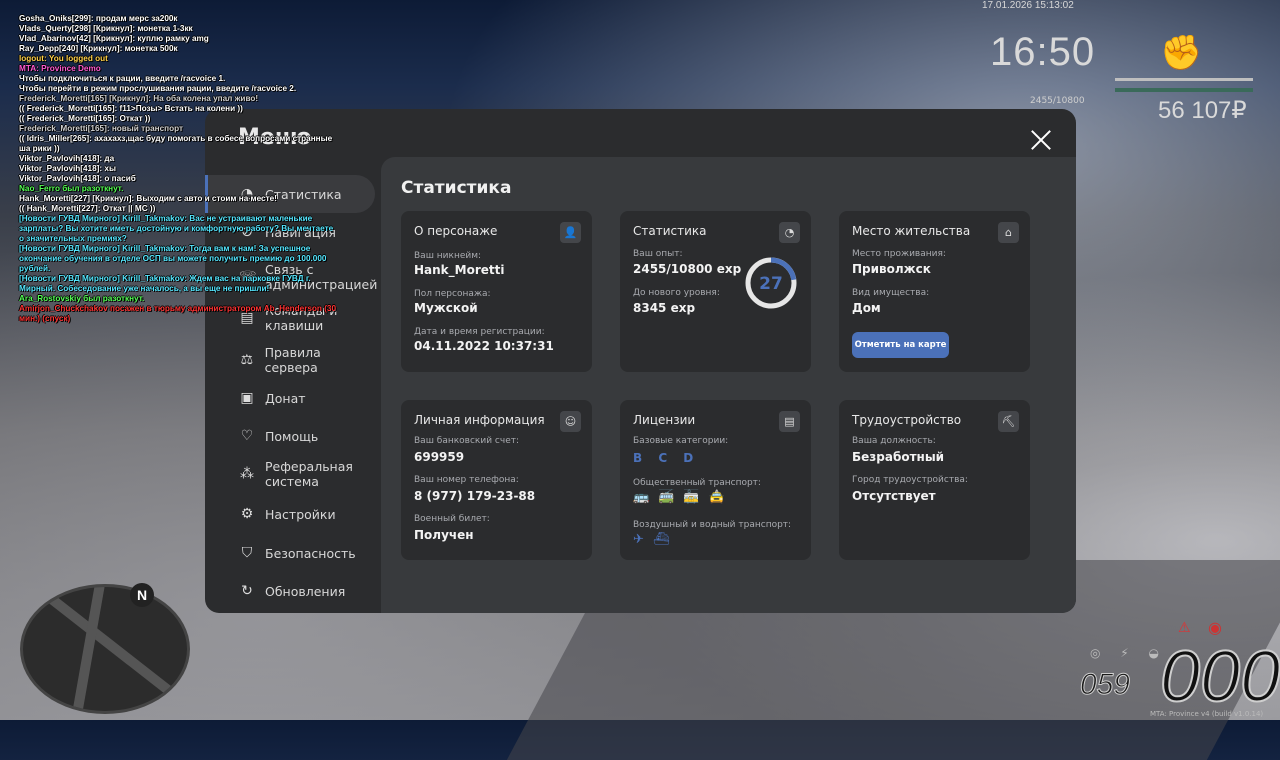  Describe the element at coordinates (290, 514) in the screenshot. I see `sidebar-item-settings: ⚙ Настройки` at that location.